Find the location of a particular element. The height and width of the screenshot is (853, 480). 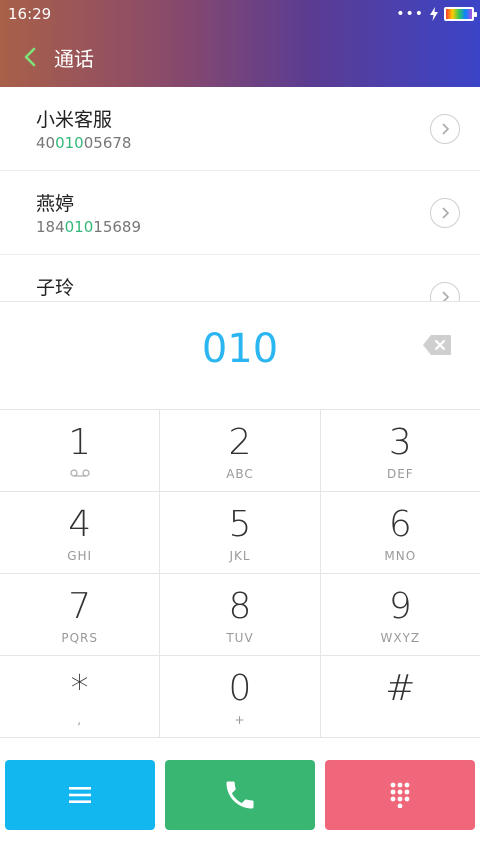

key-3: 3 DEF is located at coordinates (400, 450).